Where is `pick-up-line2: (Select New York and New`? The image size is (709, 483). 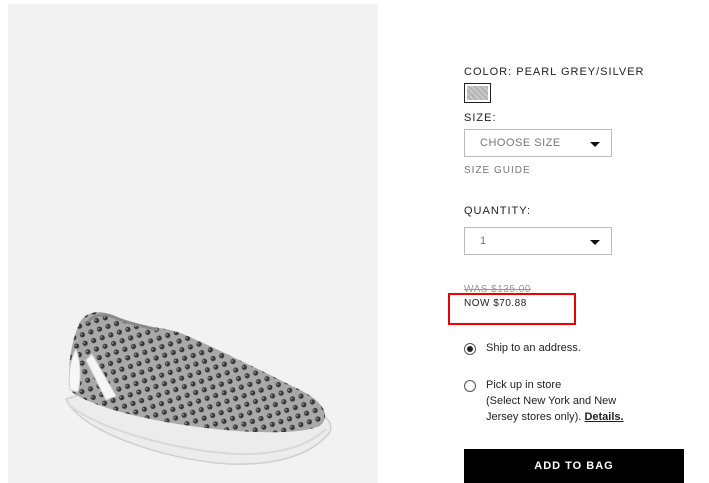
pick-up-line2: (Select New York and New is located at coordinates (551, 401).